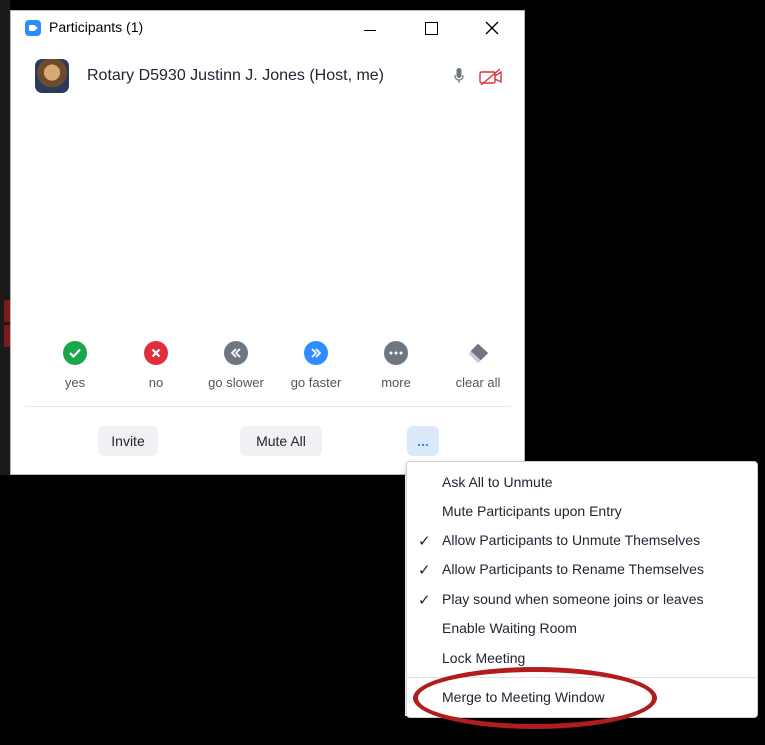 This screenshot has width=765, height=745. Describe the element at coordinates (75, 353) in the screenshot. I see `check-icon` at that location.